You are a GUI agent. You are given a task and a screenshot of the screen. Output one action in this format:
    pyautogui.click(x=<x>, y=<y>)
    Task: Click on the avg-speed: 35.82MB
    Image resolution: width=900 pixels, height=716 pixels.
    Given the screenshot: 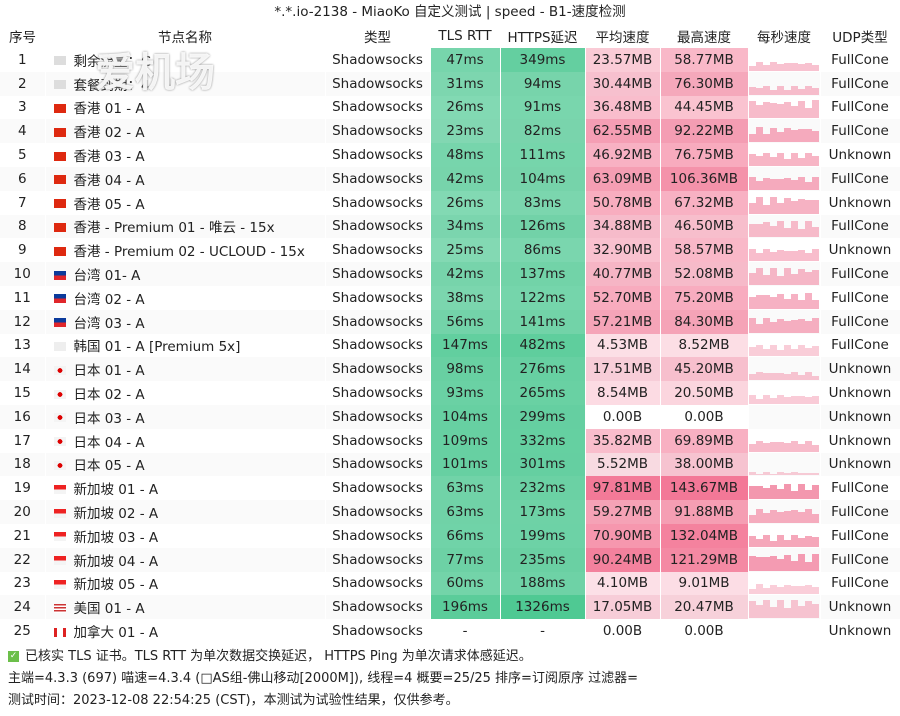 What is the action you would take?
    pyautogui.click(x=623, y=440)
    